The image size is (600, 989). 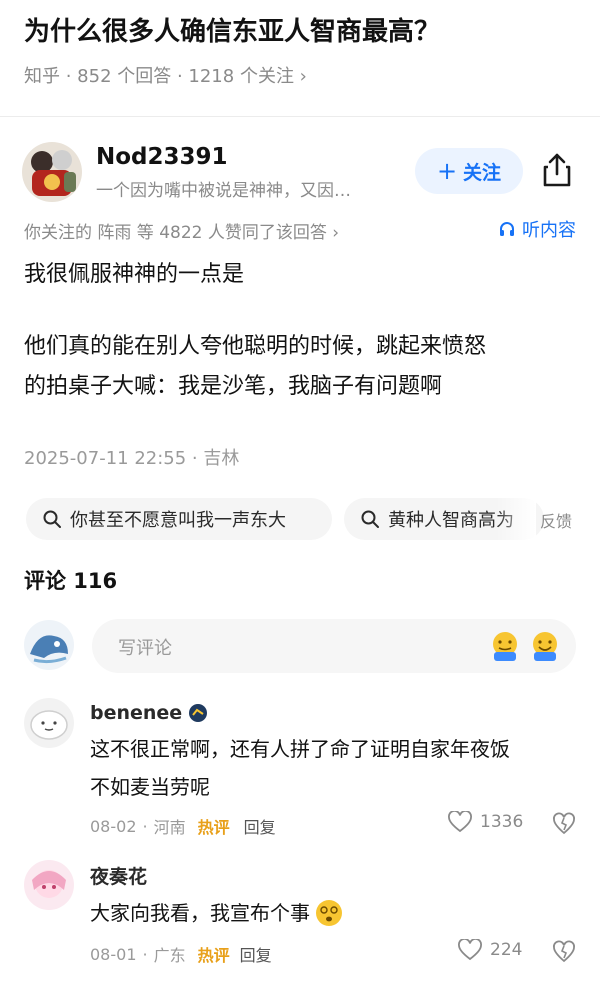 What do you see at coordinates (507, 229) in the screenshot?
I see `headphones-icon` at bounding box center [507, 229].